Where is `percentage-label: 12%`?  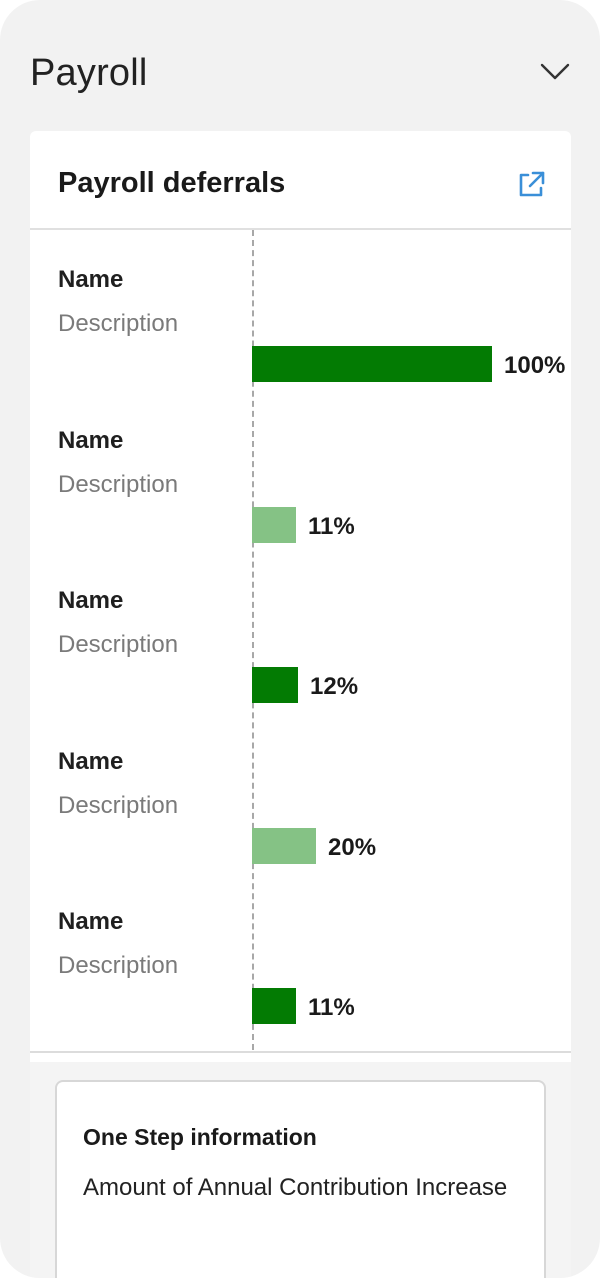 percentage-label: 12% is located at coordinates (334, 686).